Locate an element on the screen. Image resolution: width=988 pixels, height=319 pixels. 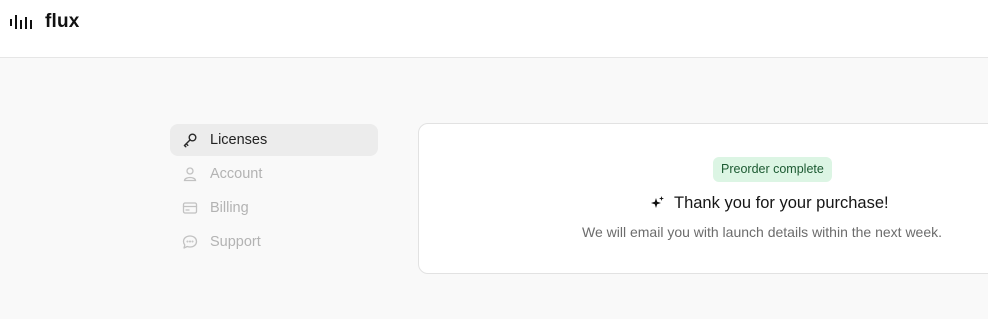
sidebar-item-label: Licenses is located at coordinates (239, 140).